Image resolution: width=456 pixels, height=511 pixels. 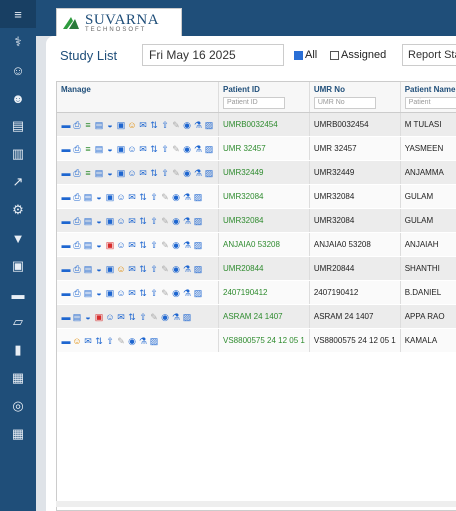 What do you see at coordinates (264, 340) in the screenshot?
I see `patient-id-cell: VS8800575 24 12 05 1` at bounding box center [264, 340].